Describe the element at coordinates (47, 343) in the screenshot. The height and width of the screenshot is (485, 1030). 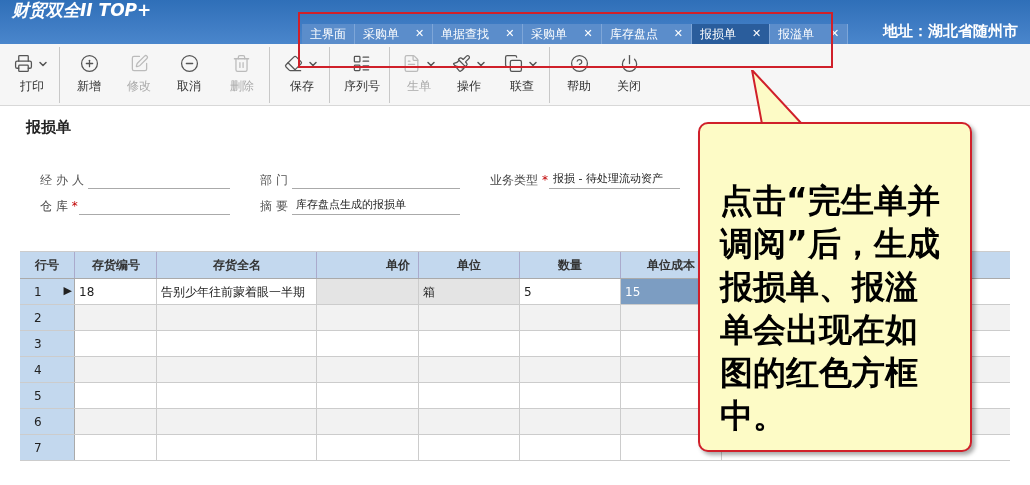
I see `row-number: 3` at that location.